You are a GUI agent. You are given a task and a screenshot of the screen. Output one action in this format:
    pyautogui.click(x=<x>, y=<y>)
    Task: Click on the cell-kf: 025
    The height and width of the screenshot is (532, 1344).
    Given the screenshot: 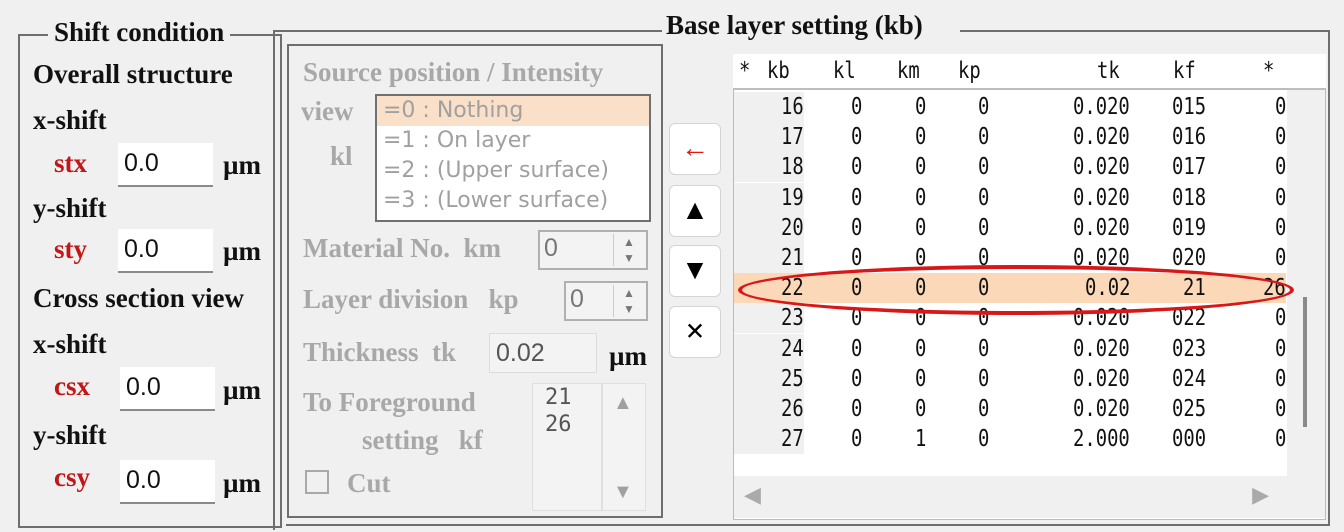 What is the action you would take?
    pyautogui.click(x=1188, y=409)
    